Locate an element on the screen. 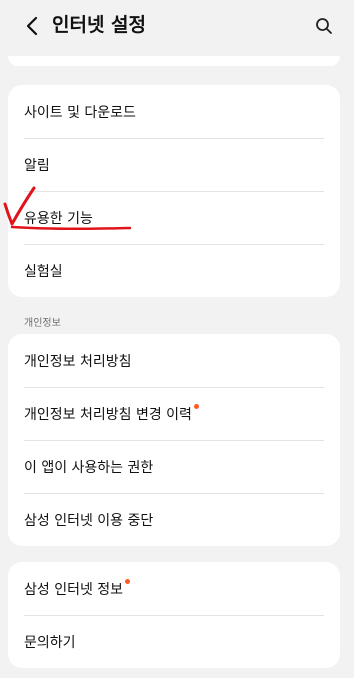 Image resolution: width=354 pixels, height=678 pixels. chevron-left-icon is located at coordinates (32, 26).